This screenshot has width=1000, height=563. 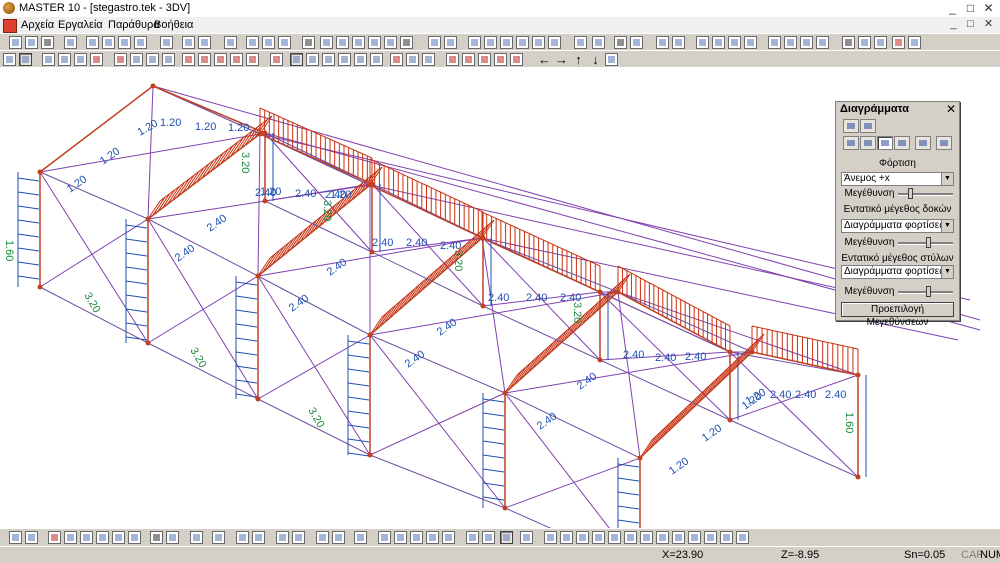 What do you see at coordinates (312, 59) in the screenshot?
I see `solid-icon` at bounding box center [312, 59].